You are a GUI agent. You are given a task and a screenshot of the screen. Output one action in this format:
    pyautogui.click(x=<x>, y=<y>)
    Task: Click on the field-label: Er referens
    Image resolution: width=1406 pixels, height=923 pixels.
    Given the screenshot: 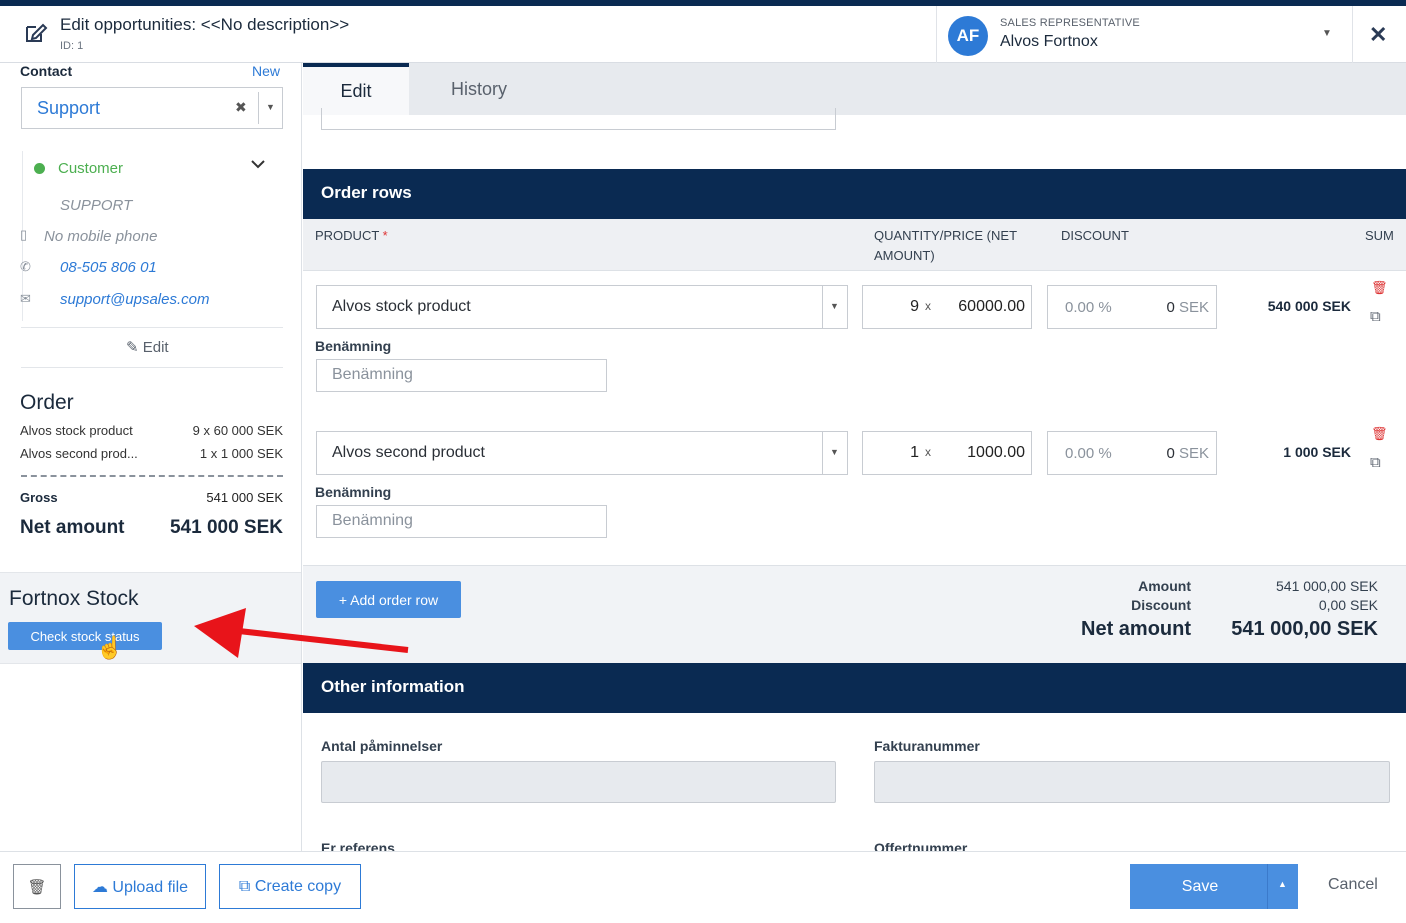 What is the action you would take?
    pyautogui.click(x=358, y=845)
    